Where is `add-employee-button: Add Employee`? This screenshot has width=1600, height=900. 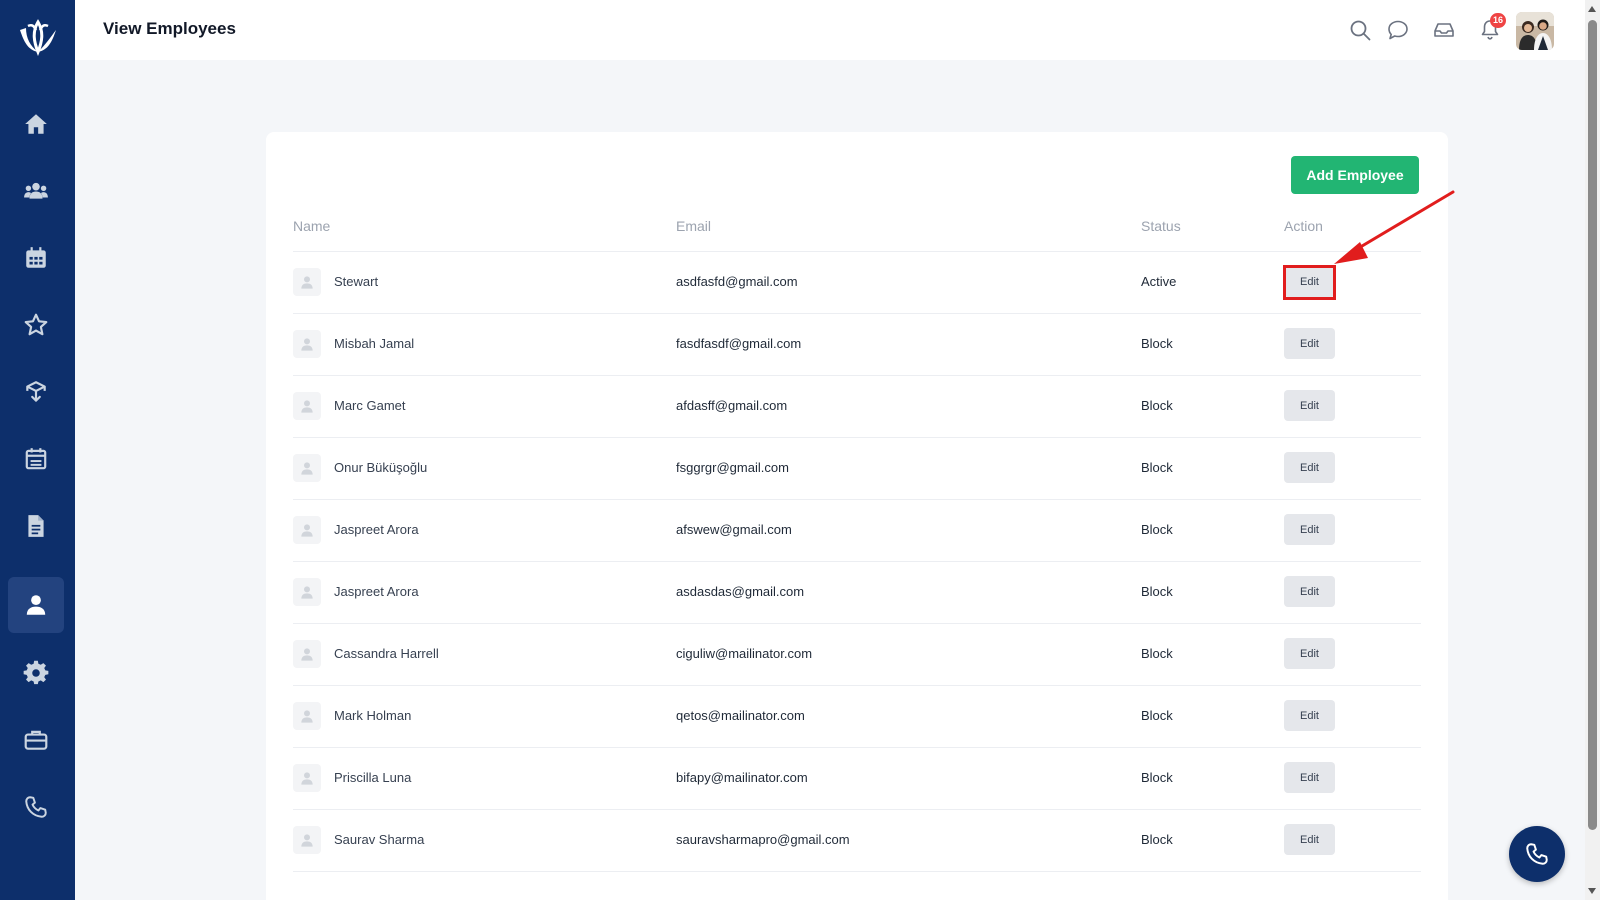
add-employee-button: Add Employee is located at coordinates (1355, 175).